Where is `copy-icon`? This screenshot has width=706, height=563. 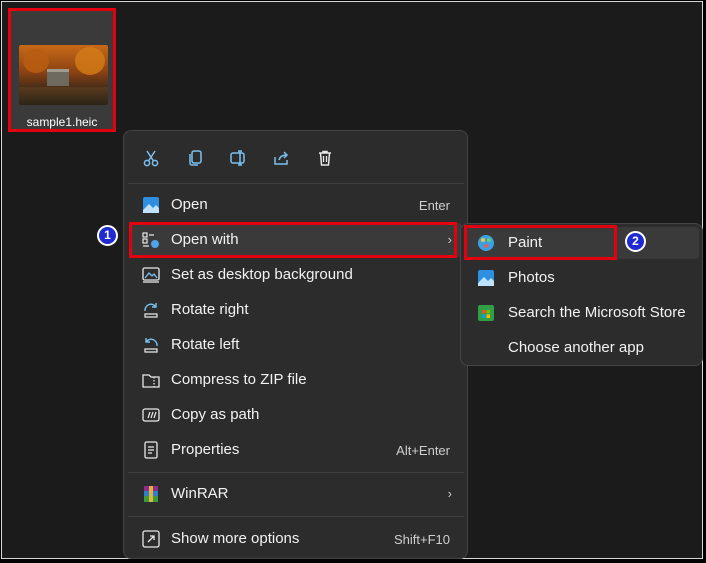 copy-icon is located at coordinates (195, 158).